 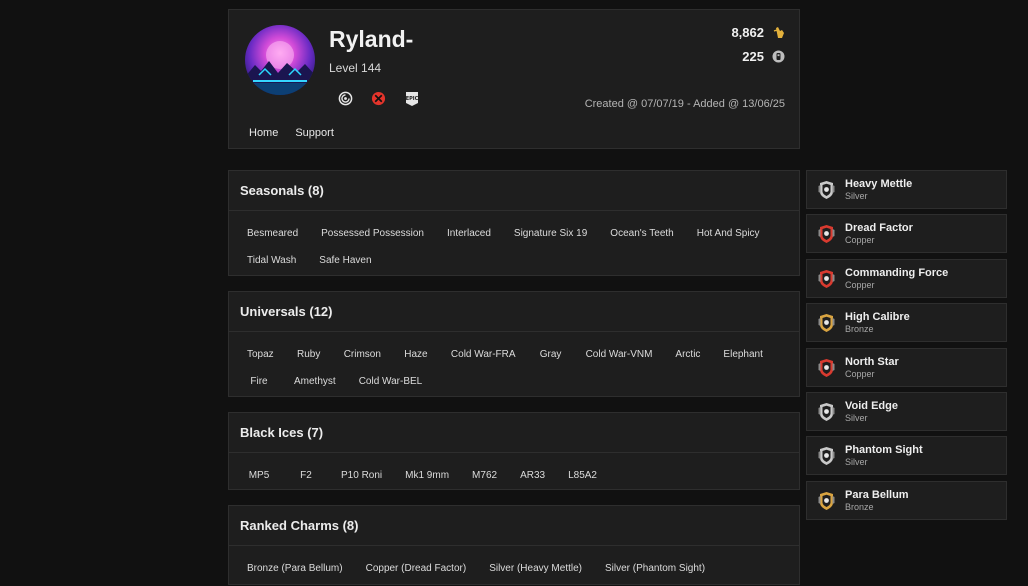 I want to click on profile-nav: Home Support, so click(x=291, y=133).